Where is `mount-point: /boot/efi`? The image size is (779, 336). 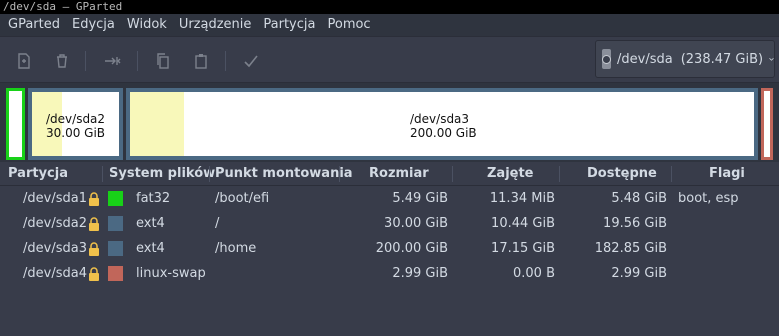 mount-point: /boot/efi is located at coordinates (242, 198).